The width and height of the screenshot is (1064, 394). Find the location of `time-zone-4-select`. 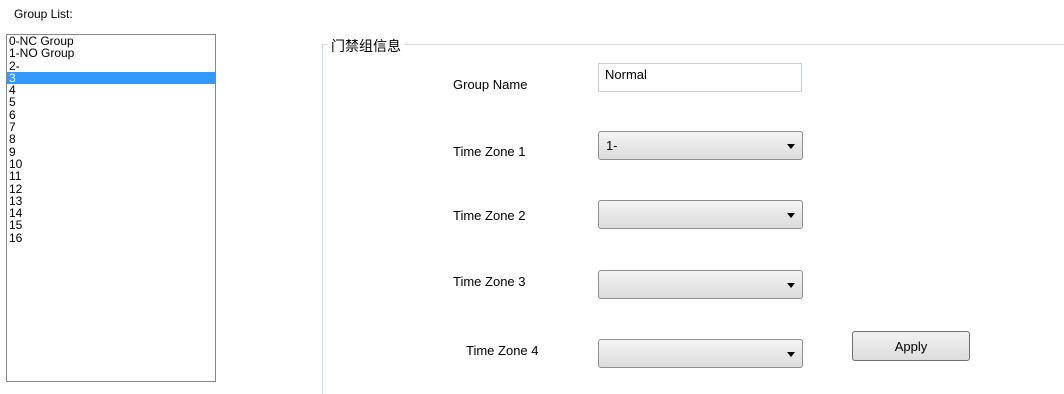

time-zone-4-select is located at coordinates (700, 353).